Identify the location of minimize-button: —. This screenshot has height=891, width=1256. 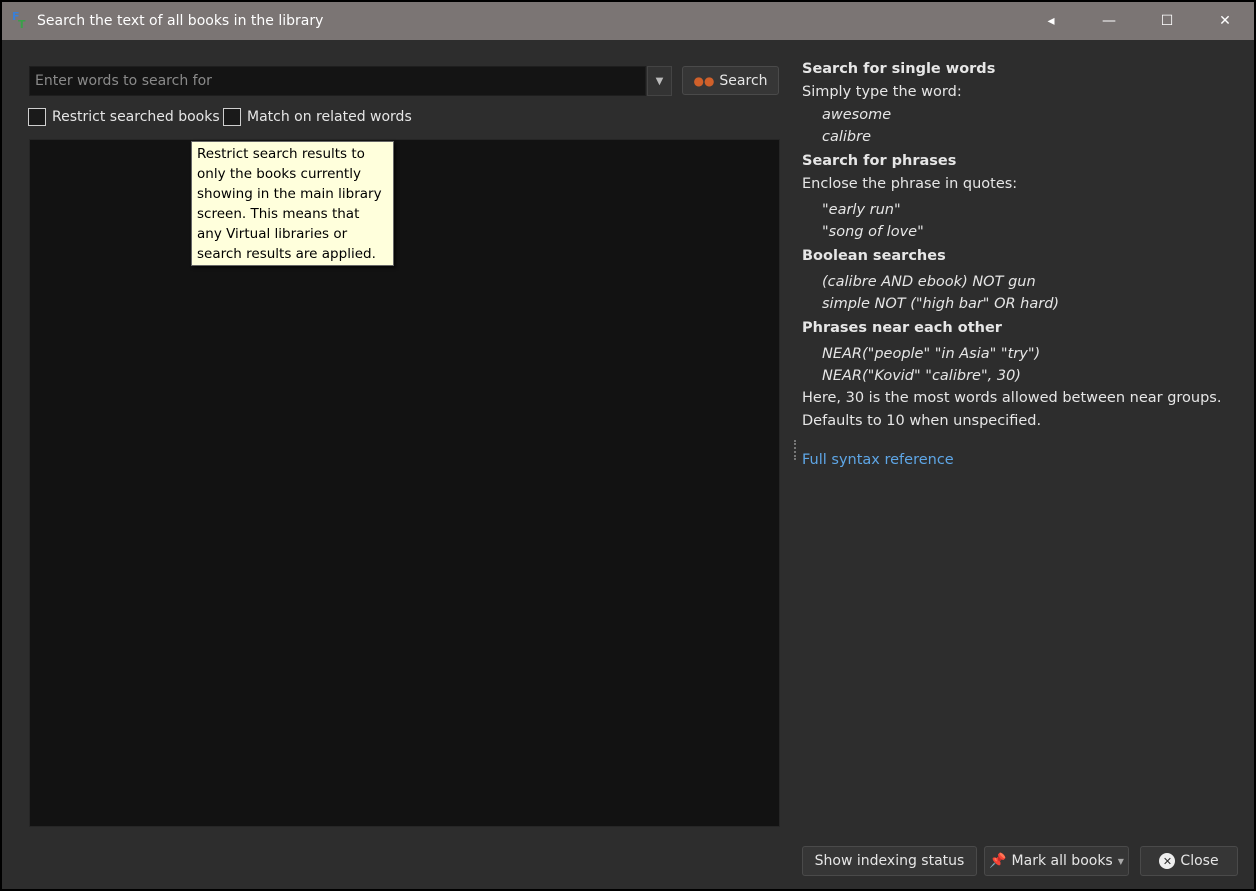
(1109, 21).